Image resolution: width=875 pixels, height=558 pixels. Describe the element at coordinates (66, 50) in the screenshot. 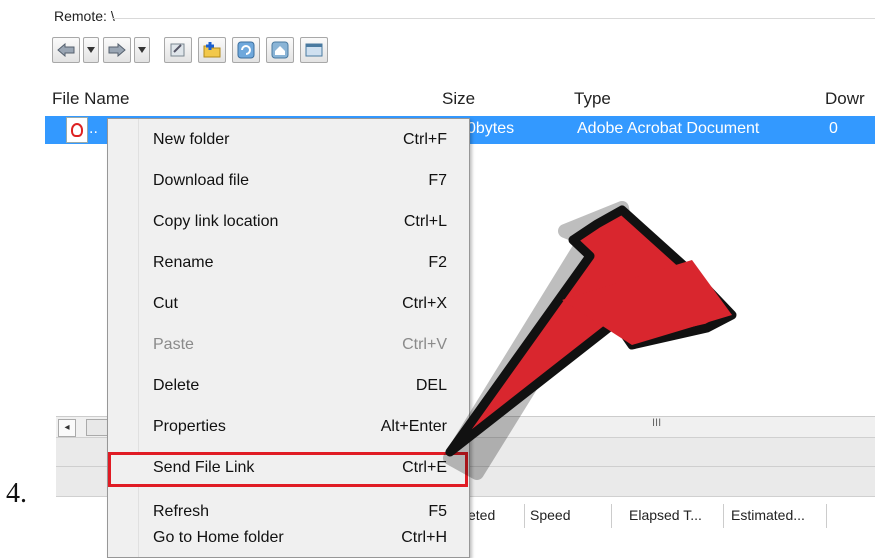

I see `back-arrow-icon` at that location.